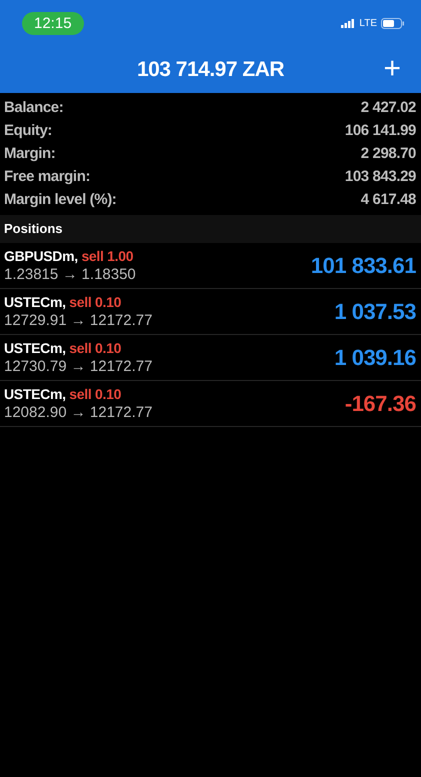 This screenshot has width=421, height=777. I want to click on battery-icon, so click(393, 23).